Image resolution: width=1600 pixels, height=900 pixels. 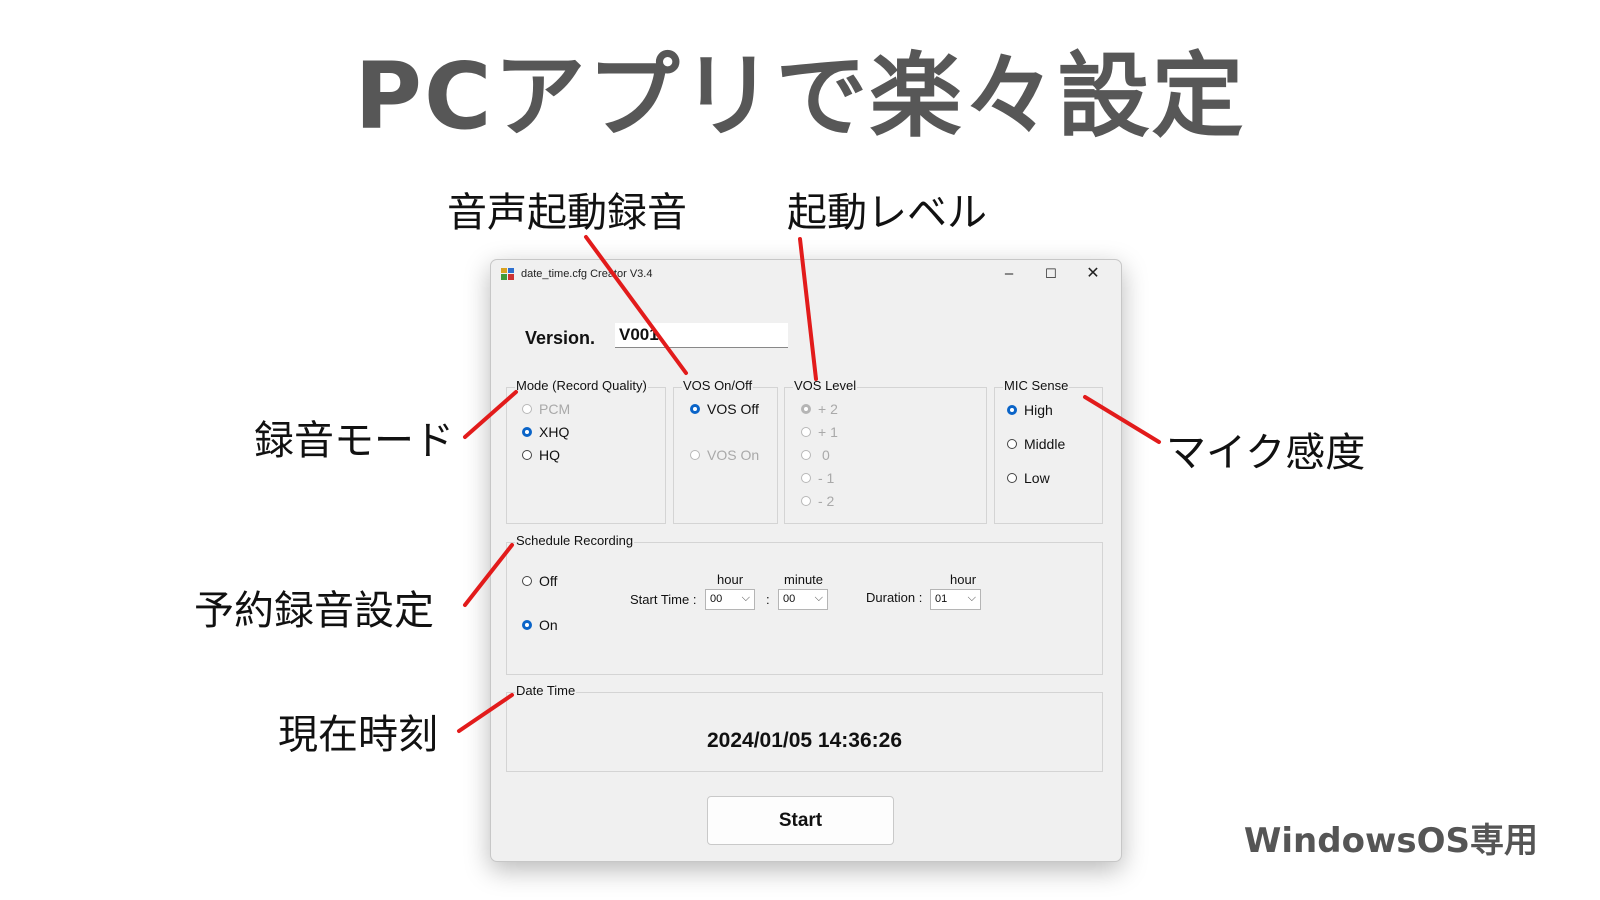 I want to click on mode-group: Mode (Record Quality) PCM XHQ HQ, so click(x=586, y=451).